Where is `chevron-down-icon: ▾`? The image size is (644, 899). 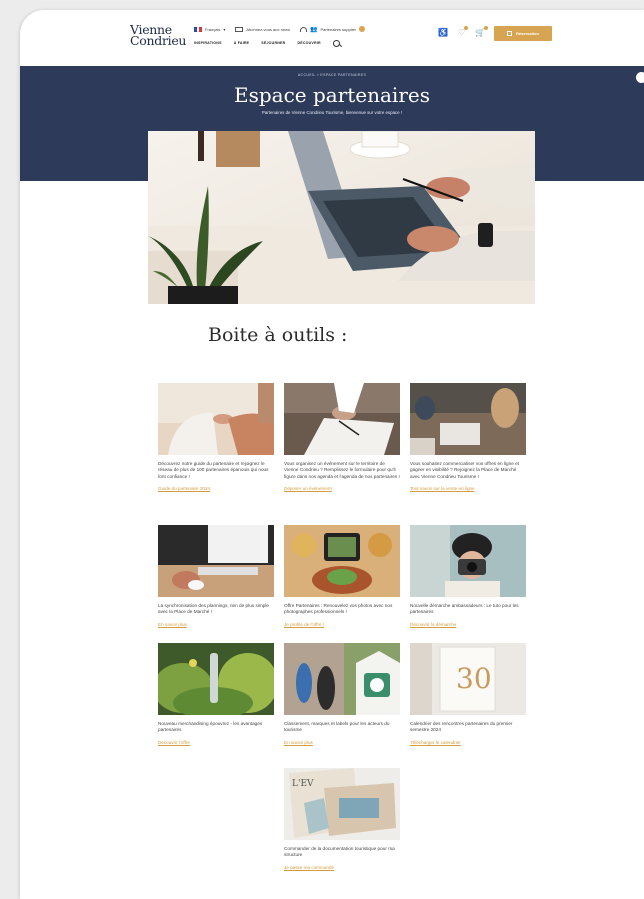 chevron-down-icon: ▾ is located at coordinates (224, 29).